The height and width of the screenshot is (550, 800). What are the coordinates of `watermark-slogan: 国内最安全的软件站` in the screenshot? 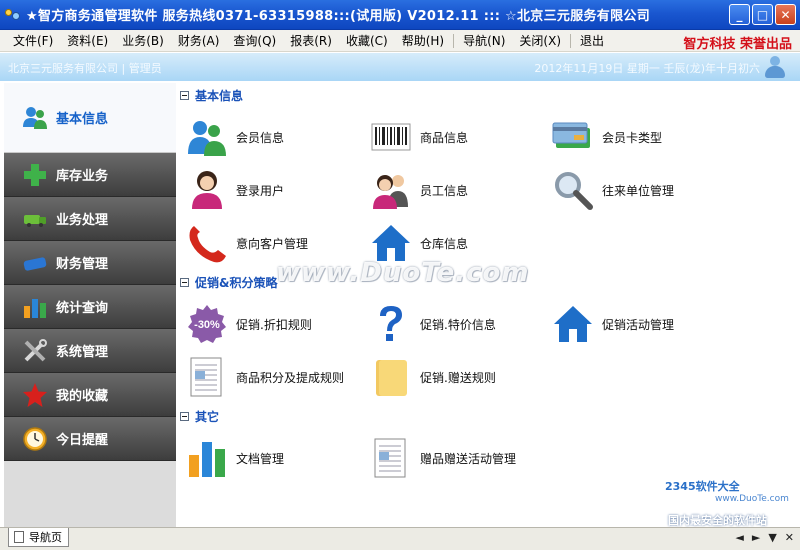 It's located at (717, 520).